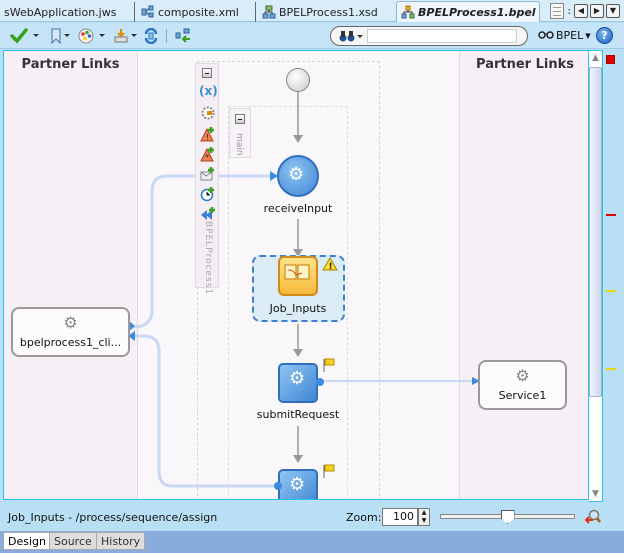  Describe the element at coordinates (408, 12) in the screenshot. I see `bpel-icon` at that location.